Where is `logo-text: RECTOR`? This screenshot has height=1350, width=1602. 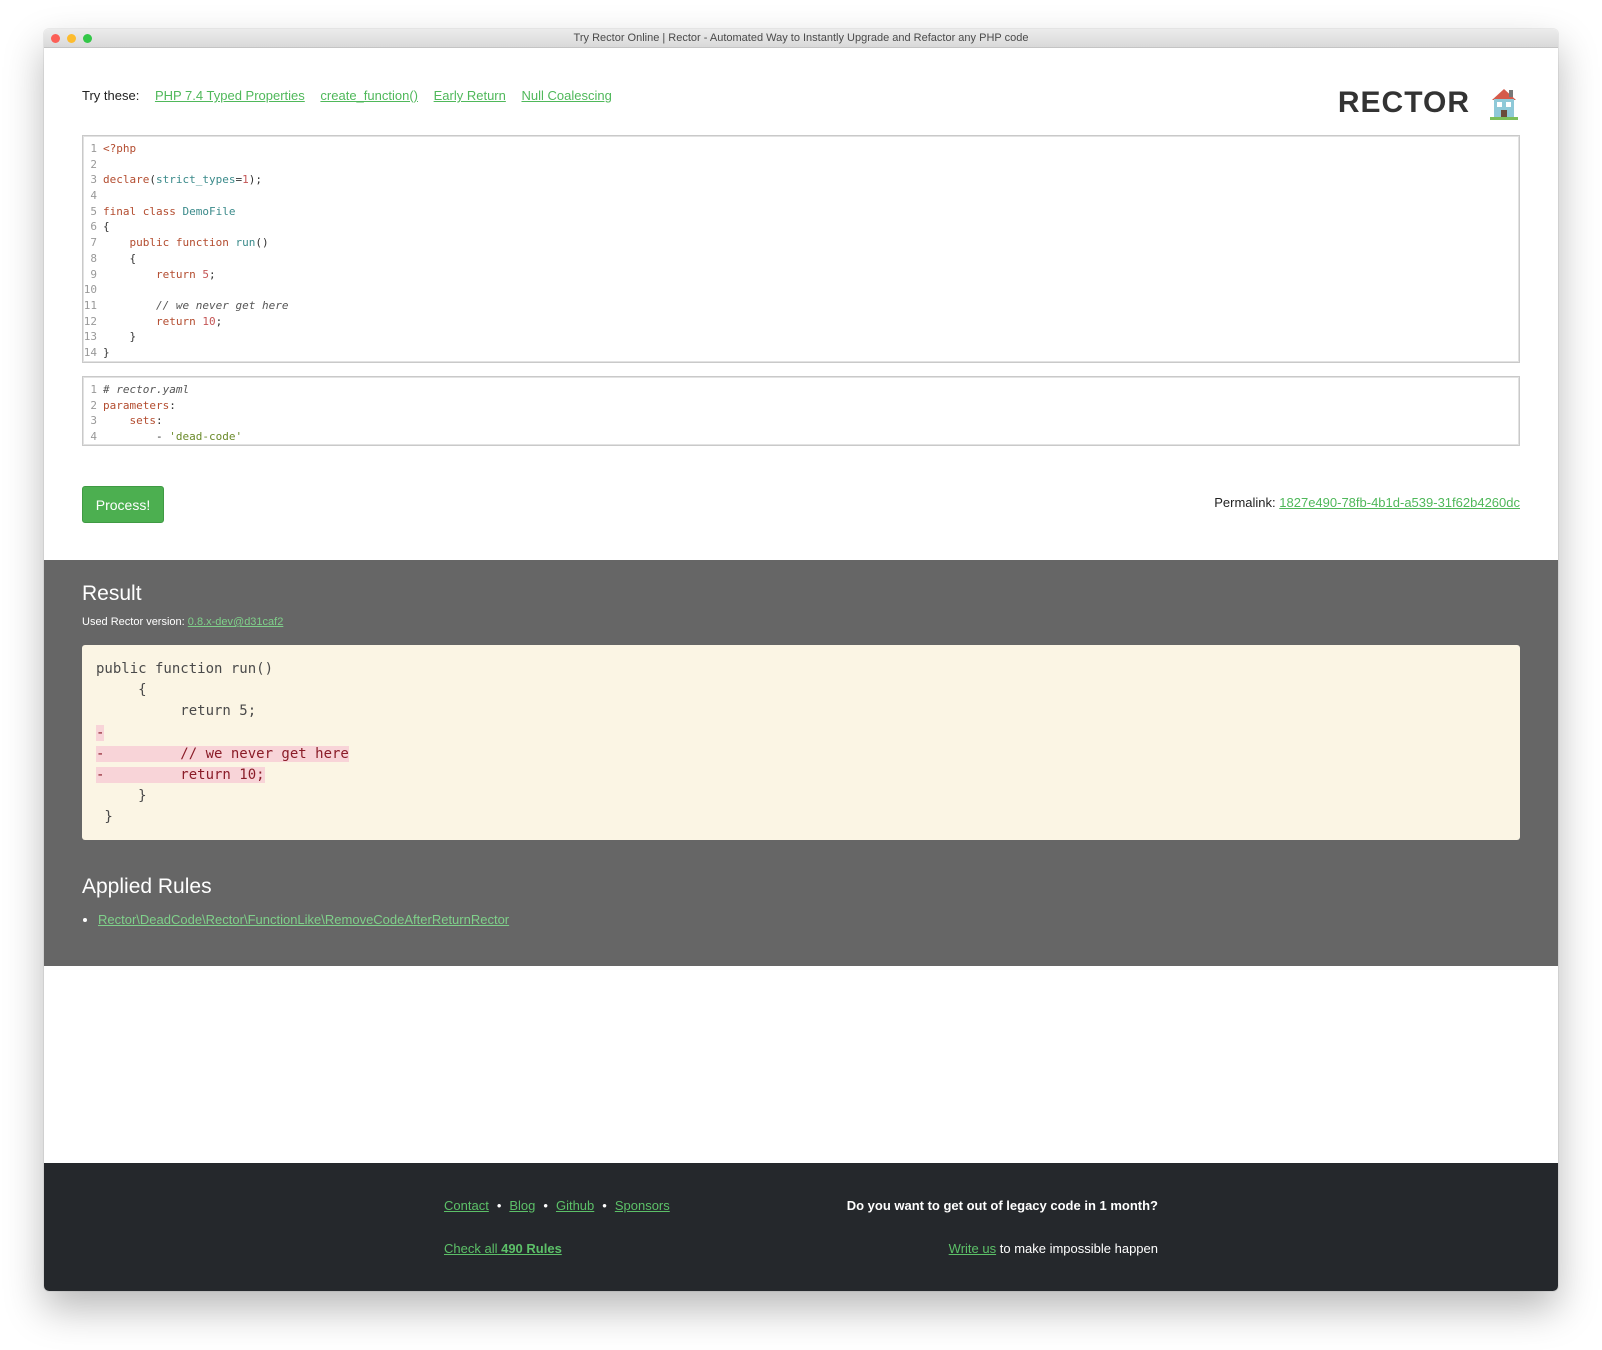
logo-text: RECTOR is located at coordinates (1403, 102).